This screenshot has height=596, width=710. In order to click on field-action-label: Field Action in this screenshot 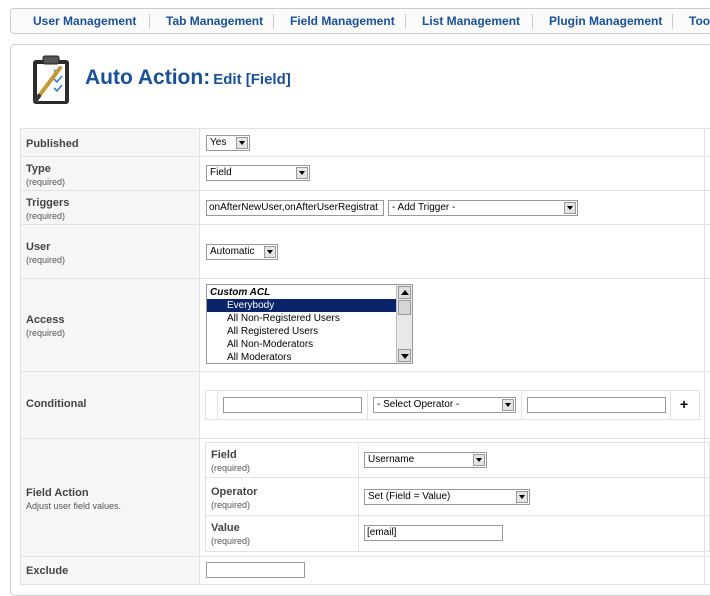, I will do `click(57, 493)`.